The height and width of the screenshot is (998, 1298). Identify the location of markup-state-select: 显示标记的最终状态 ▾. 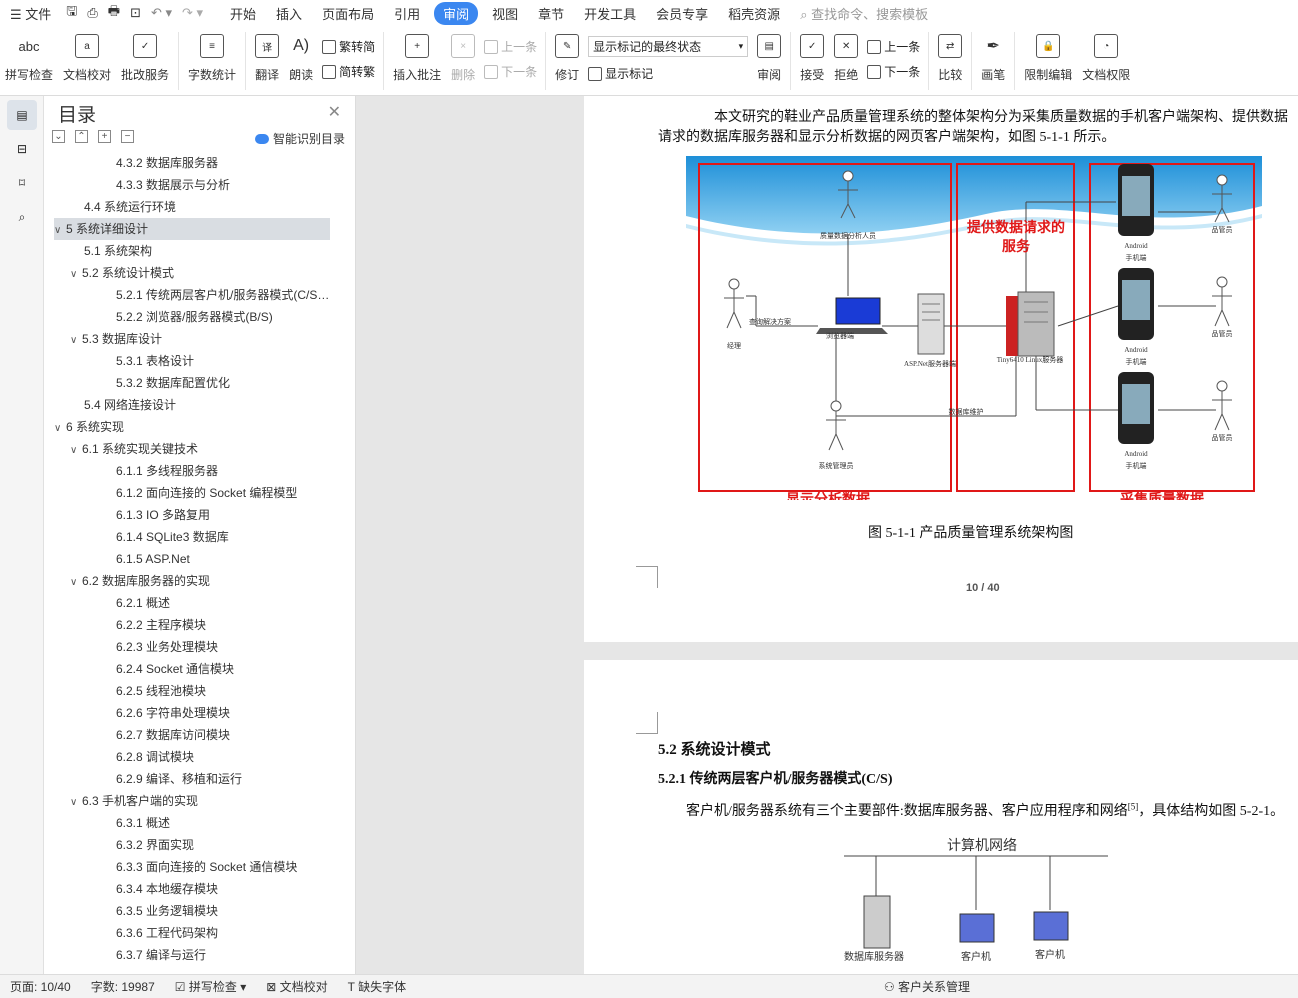
(668, 46).